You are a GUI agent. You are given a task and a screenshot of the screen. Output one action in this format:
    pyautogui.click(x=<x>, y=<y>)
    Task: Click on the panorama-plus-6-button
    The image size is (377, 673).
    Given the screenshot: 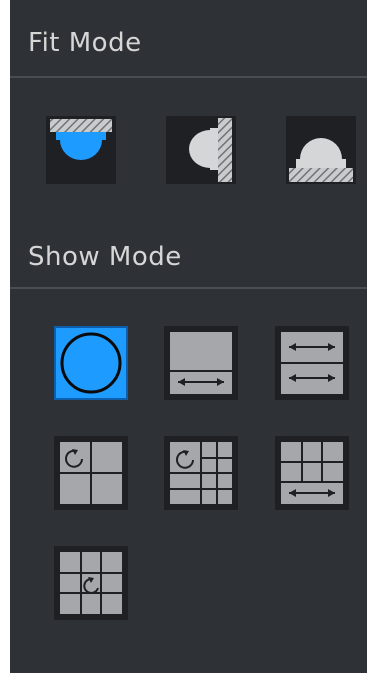 What is the action you would take?
    pyautogui.click(x=312, y=473)
    